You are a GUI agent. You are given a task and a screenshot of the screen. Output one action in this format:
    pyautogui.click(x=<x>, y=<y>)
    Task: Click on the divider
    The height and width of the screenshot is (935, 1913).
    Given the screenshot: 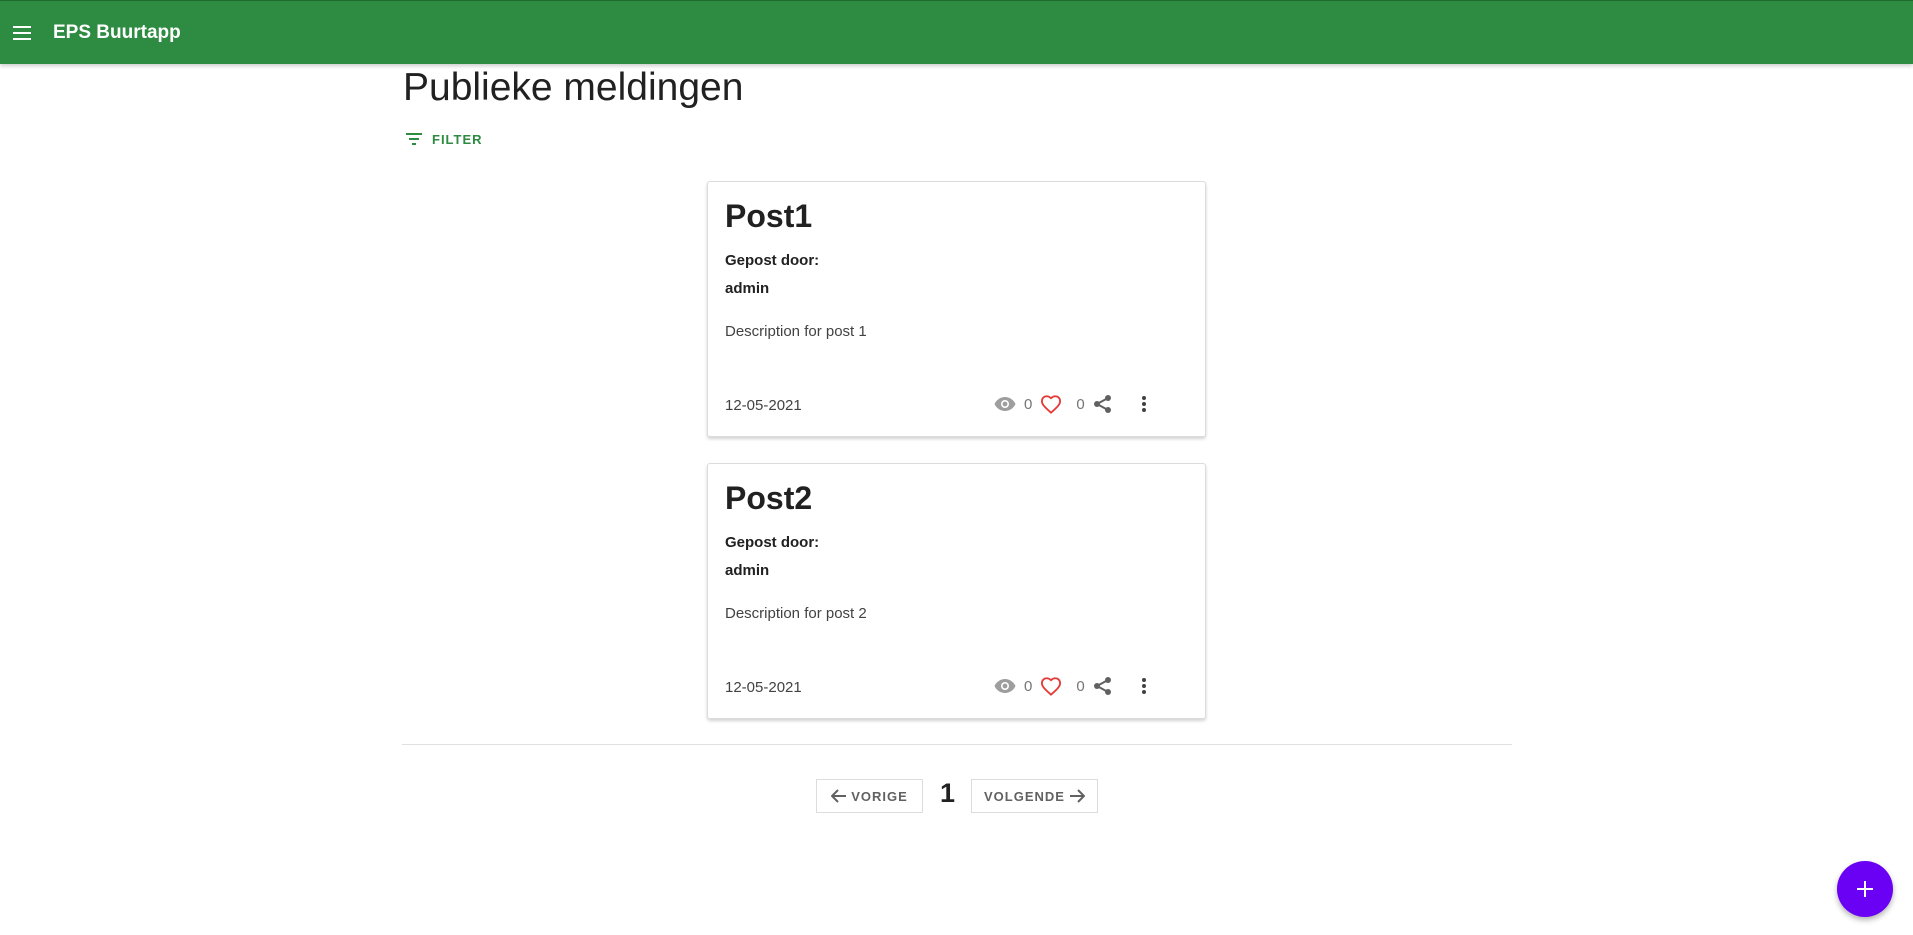 What is the action you would take?
    pyautogui.click(x=957, y=744)
    